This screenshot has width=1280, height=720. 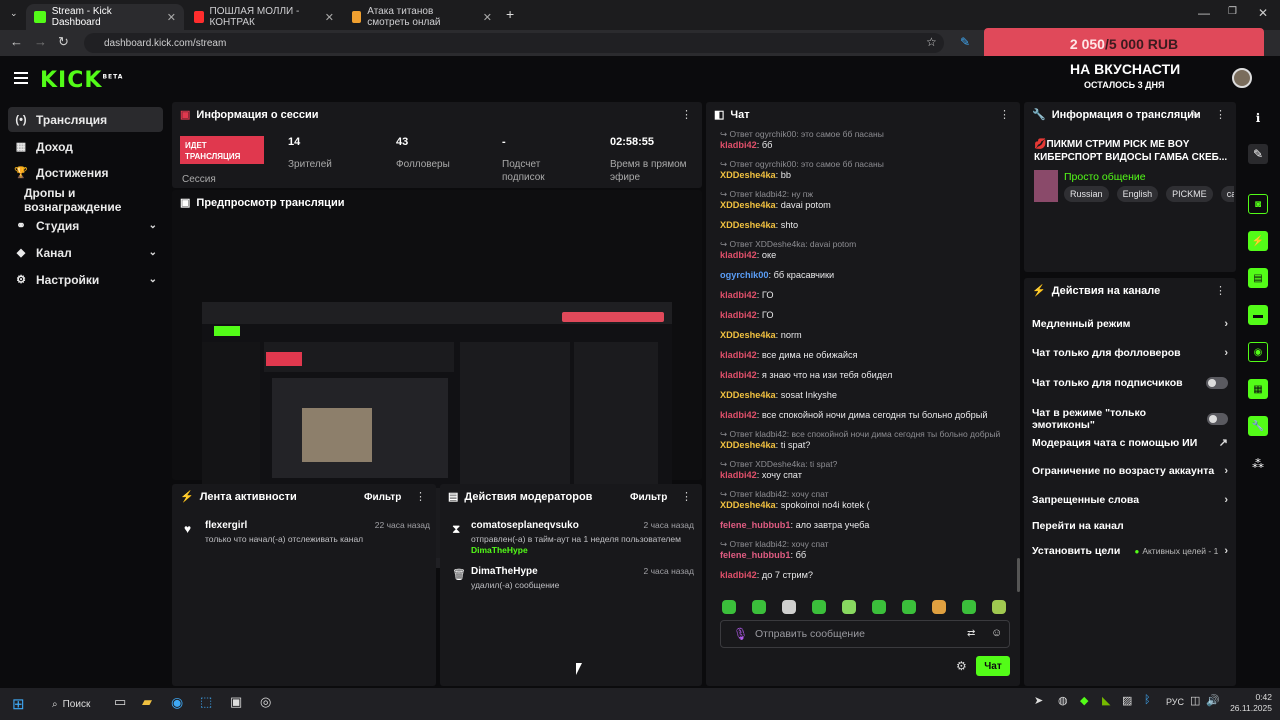 I want to click on language-indicator: РУС, so click(x=1175, y=702).